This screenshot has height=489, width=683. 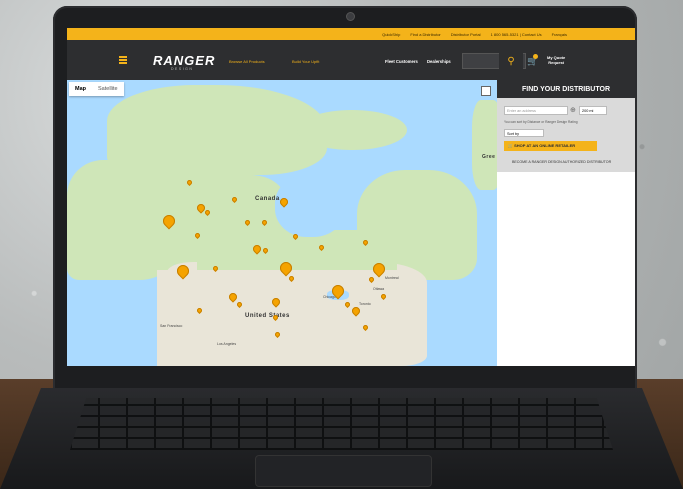 What do you see at coordinates (182, 69) in the screenshot?
I see `logo-subtitle: DESIGN` at bounding box center [182, 69].